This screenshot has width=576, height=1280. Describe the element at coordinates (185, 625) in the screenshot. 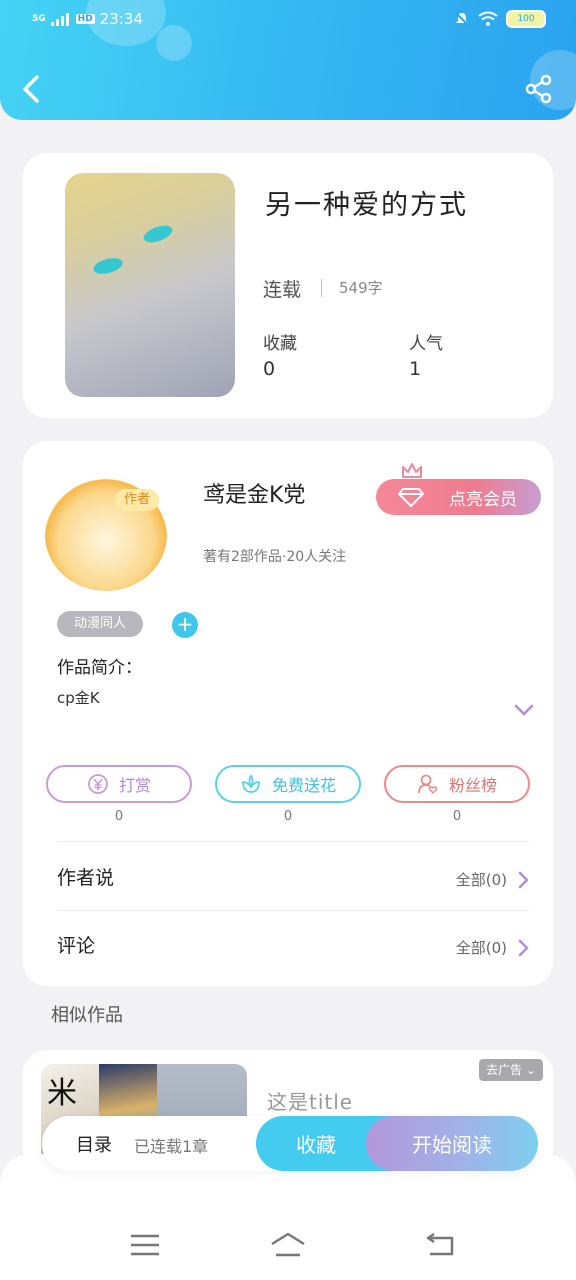

I see `add-tag-button: +` at that location.